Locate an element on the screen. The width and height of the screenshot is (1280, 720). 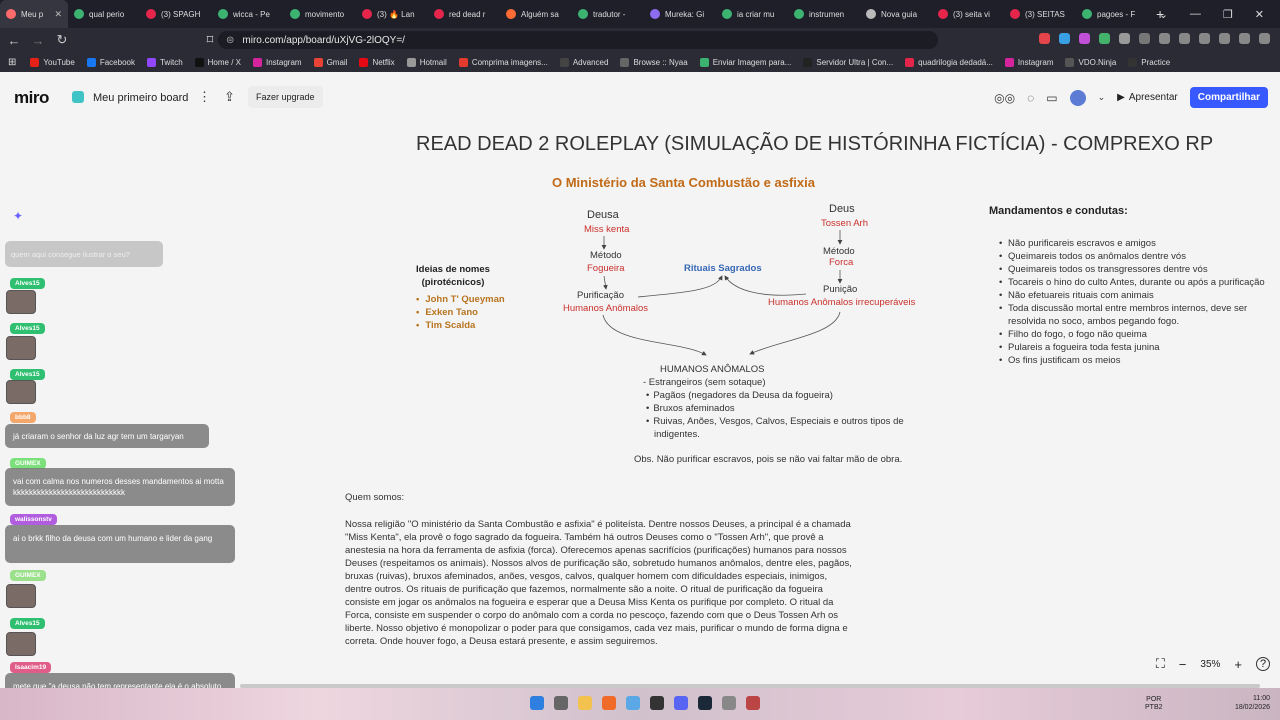
bookmark-item: Practice is located at coordinates (1149, 62).